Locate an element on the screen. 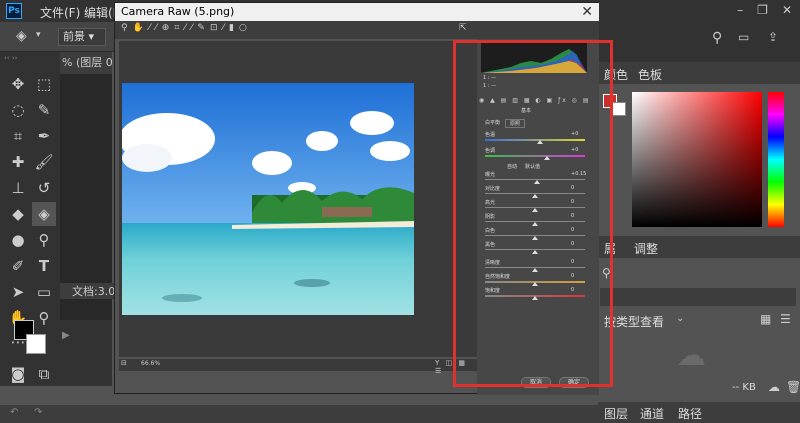 The image size is (800, 423). background-color-swatch is located at coordinates (36, 344).